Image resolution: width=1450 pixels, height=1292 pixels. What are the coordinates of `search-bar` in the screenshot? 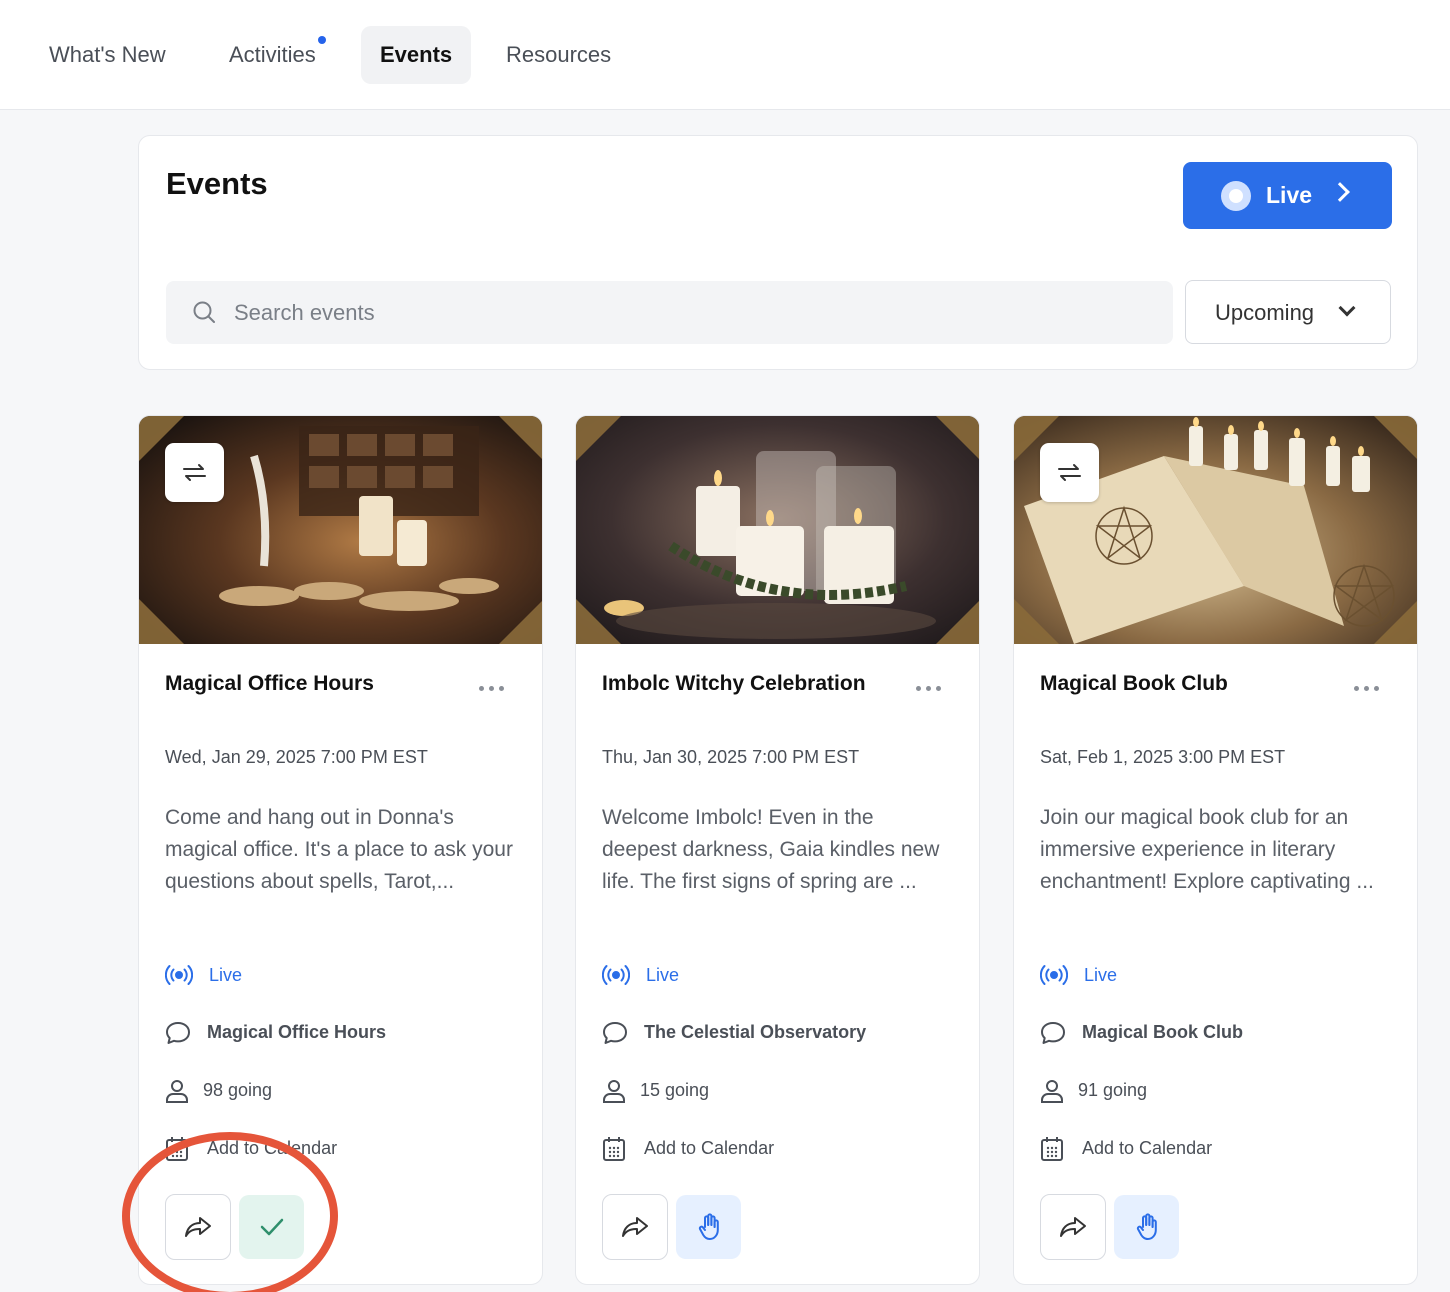 It's located at (669, 312).